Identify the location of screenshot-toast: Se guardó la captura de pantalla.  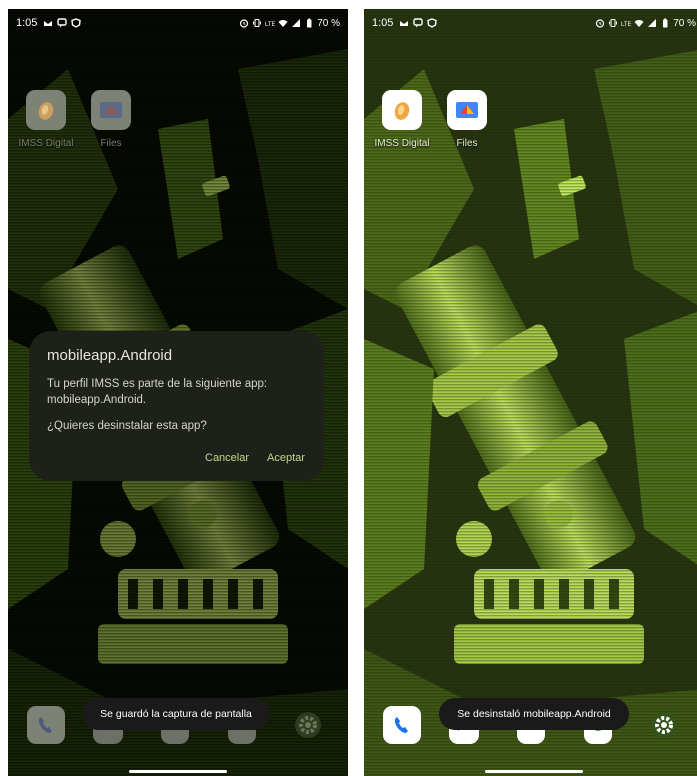
(176, 714).